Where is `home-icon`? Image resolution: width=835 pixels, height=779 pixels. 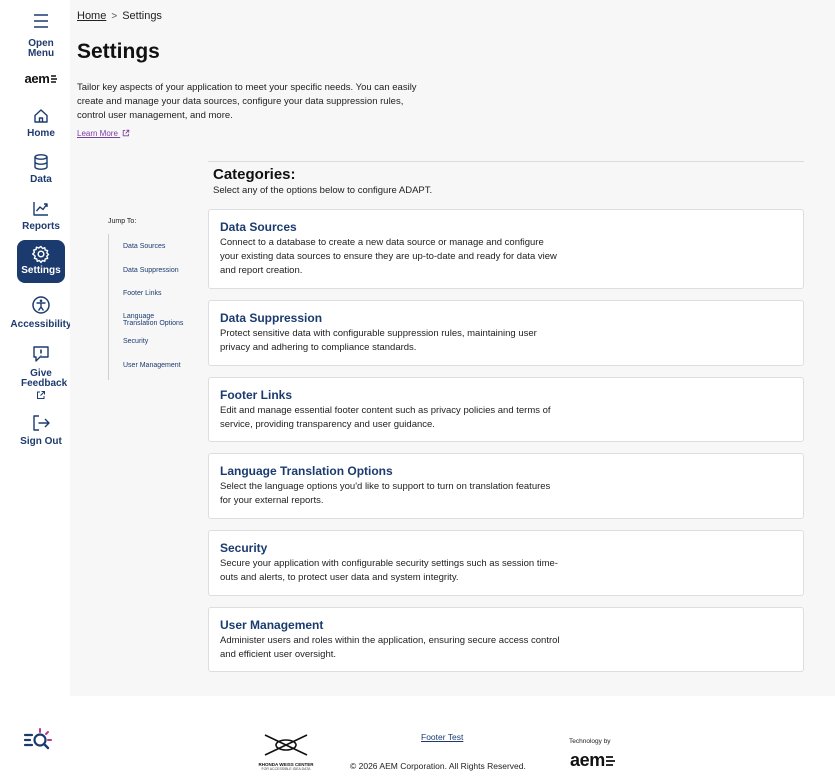 home-icon is located at coordinates (41, 116).